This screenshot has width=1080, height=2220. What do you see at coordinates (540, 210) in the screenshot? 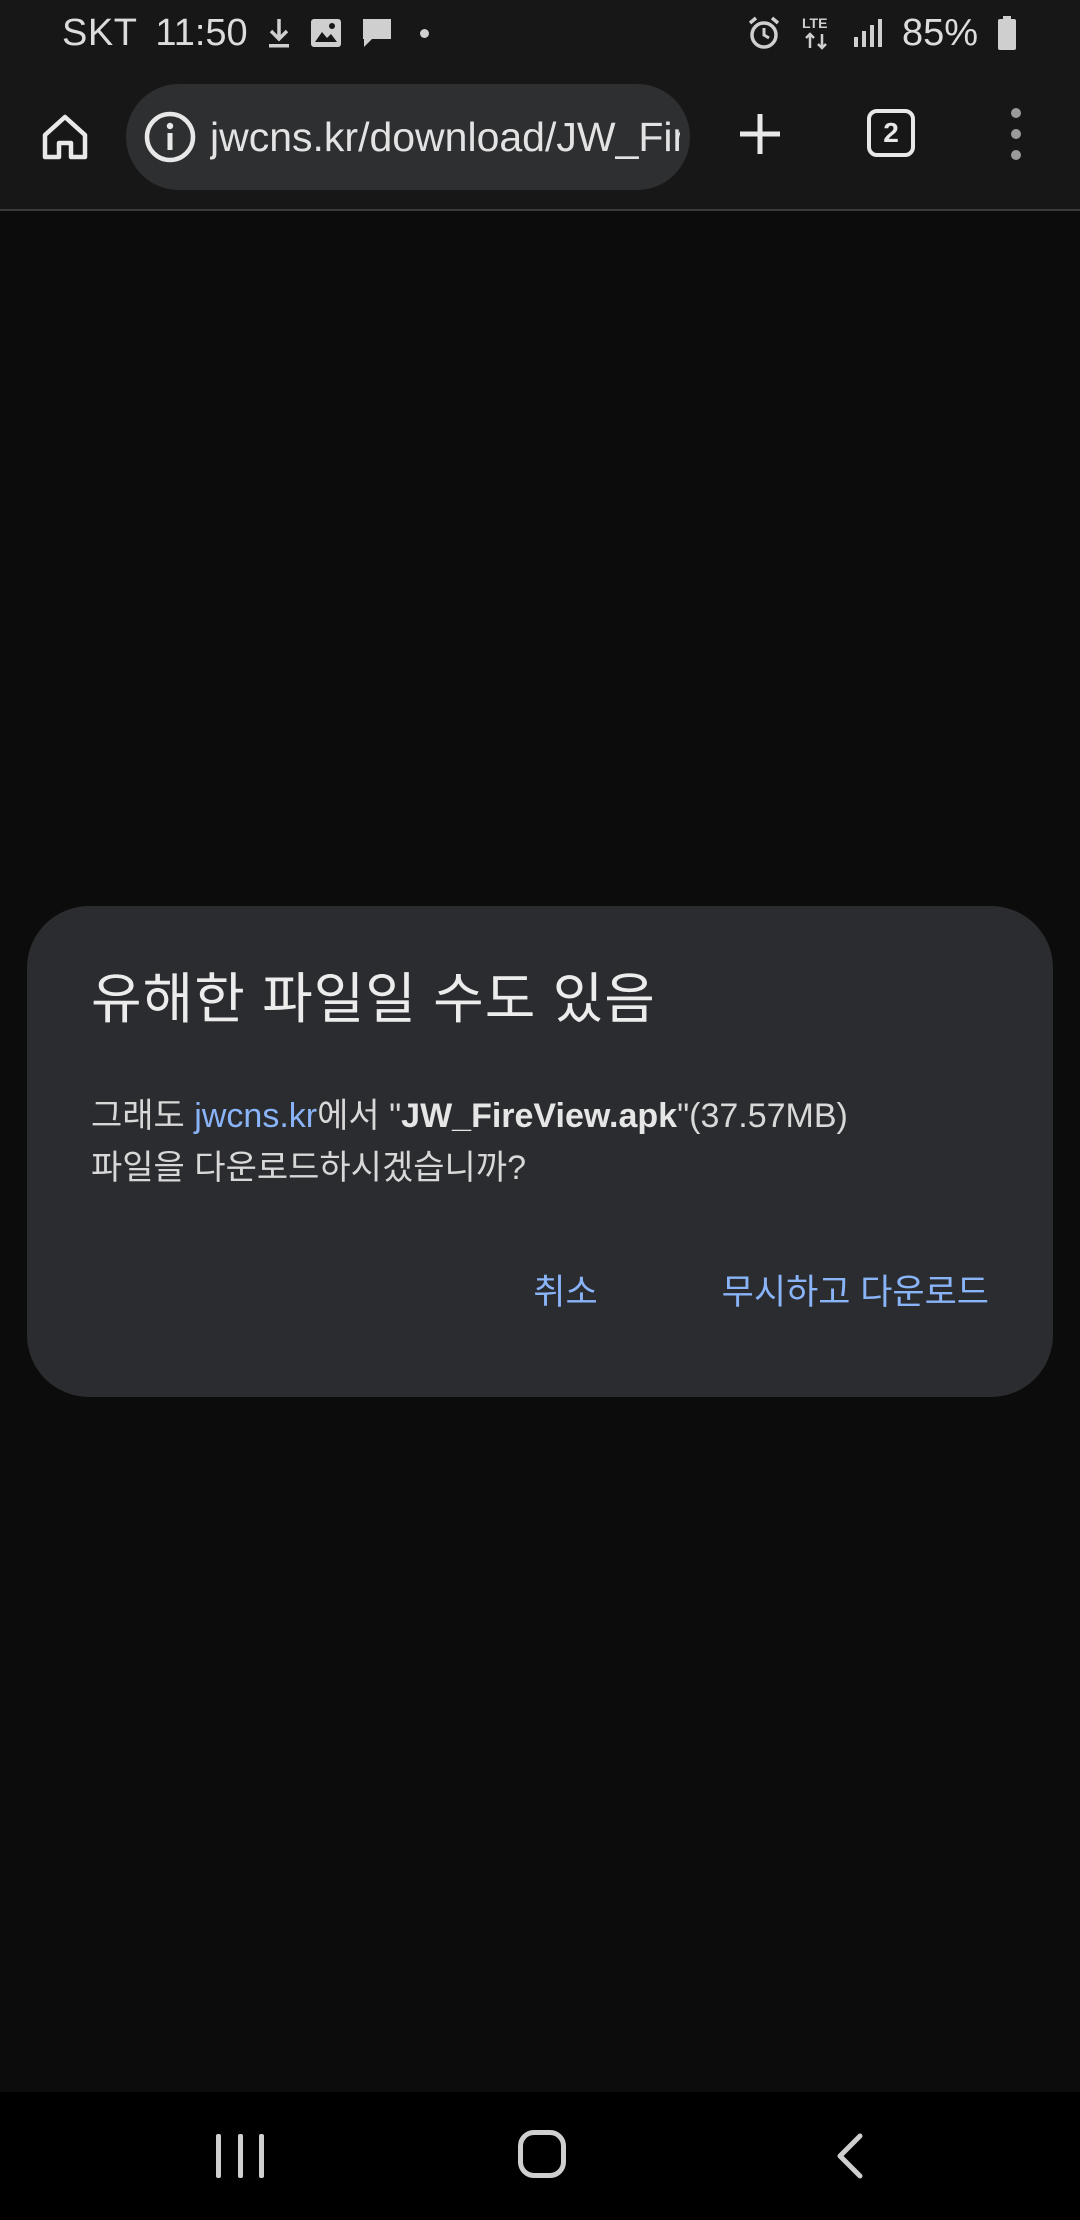
I see `toolbar-divider` at bounding box center [540, 210].